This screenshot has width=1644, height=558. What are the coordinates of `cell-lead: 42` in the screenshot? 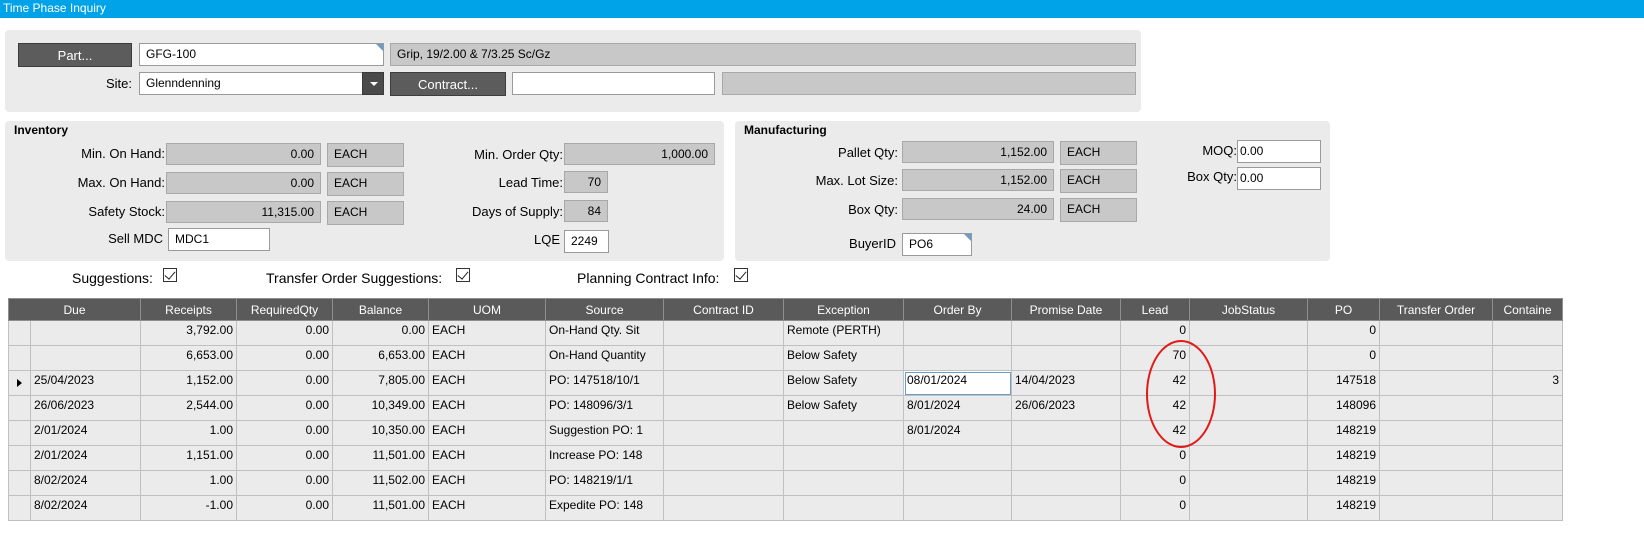 It's located at (1155, 408).